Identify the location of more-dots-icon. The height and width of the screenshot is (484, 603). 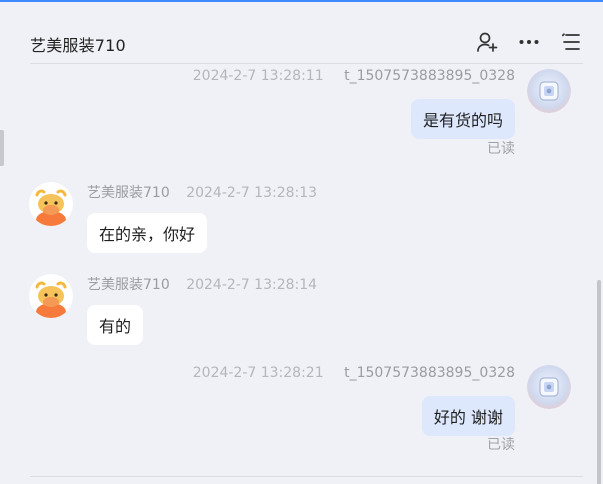
(529, 42).